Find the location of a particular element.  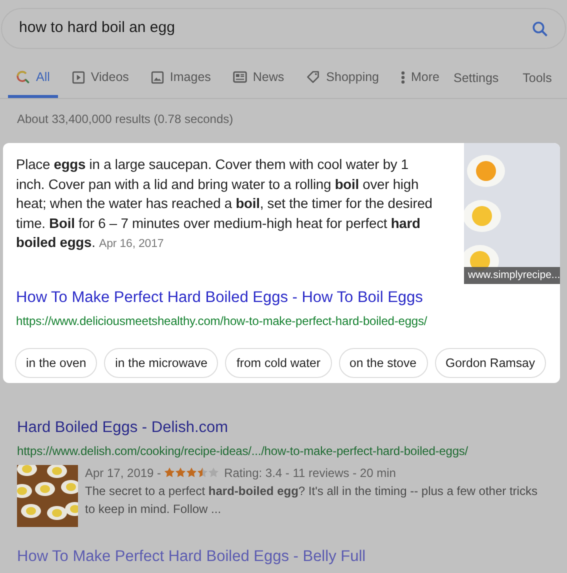

result-title-link: How To Make Perfect Hard Boiled Eggs - Belly Full is located at coordinates (292, 556).